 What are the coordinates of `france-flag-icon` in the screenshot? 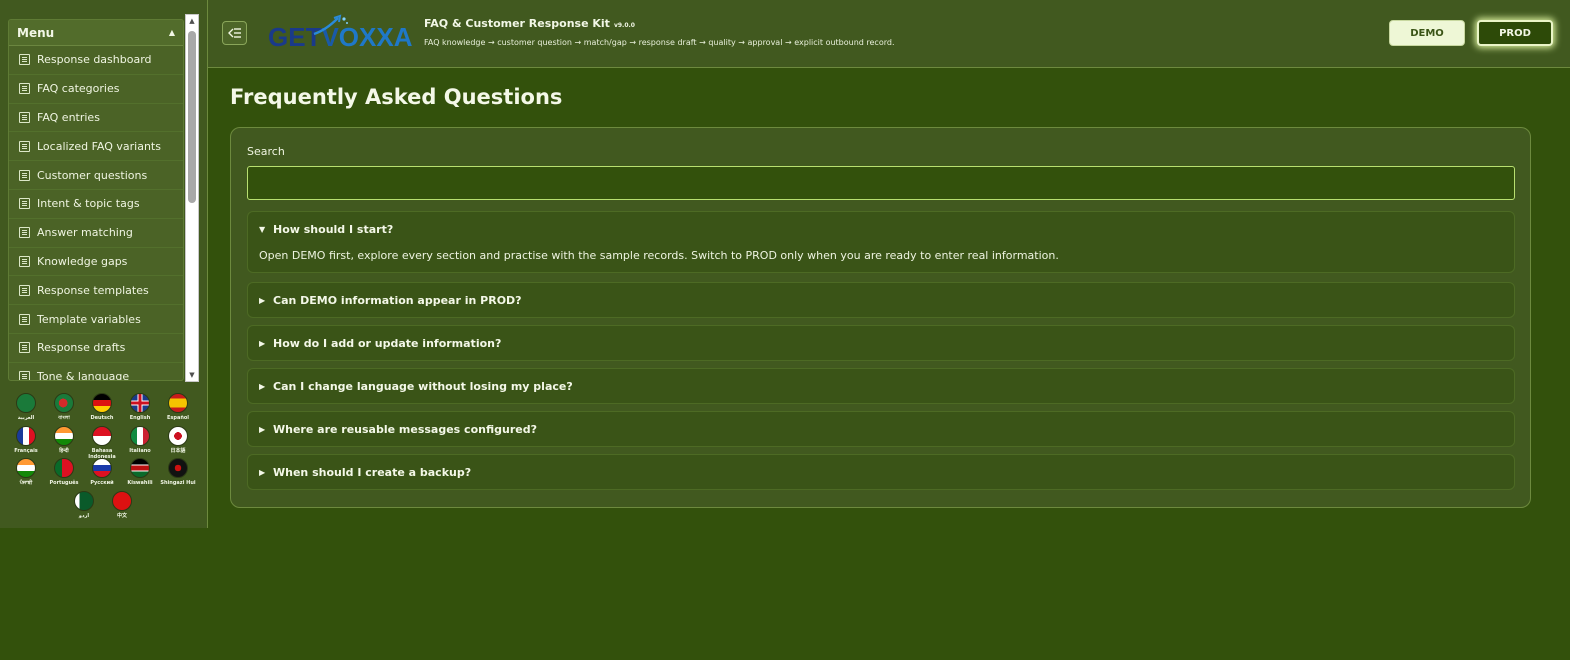 It's located at (26, 436).